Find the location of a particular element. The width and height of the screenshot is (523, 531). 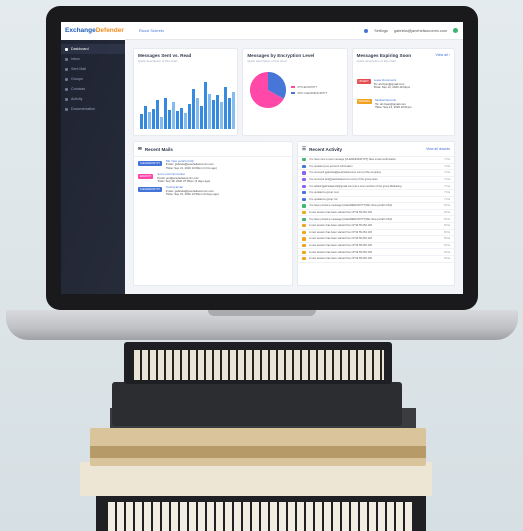

app-logo: Exchange Defender ‹ is located at coordinates (93, 31).